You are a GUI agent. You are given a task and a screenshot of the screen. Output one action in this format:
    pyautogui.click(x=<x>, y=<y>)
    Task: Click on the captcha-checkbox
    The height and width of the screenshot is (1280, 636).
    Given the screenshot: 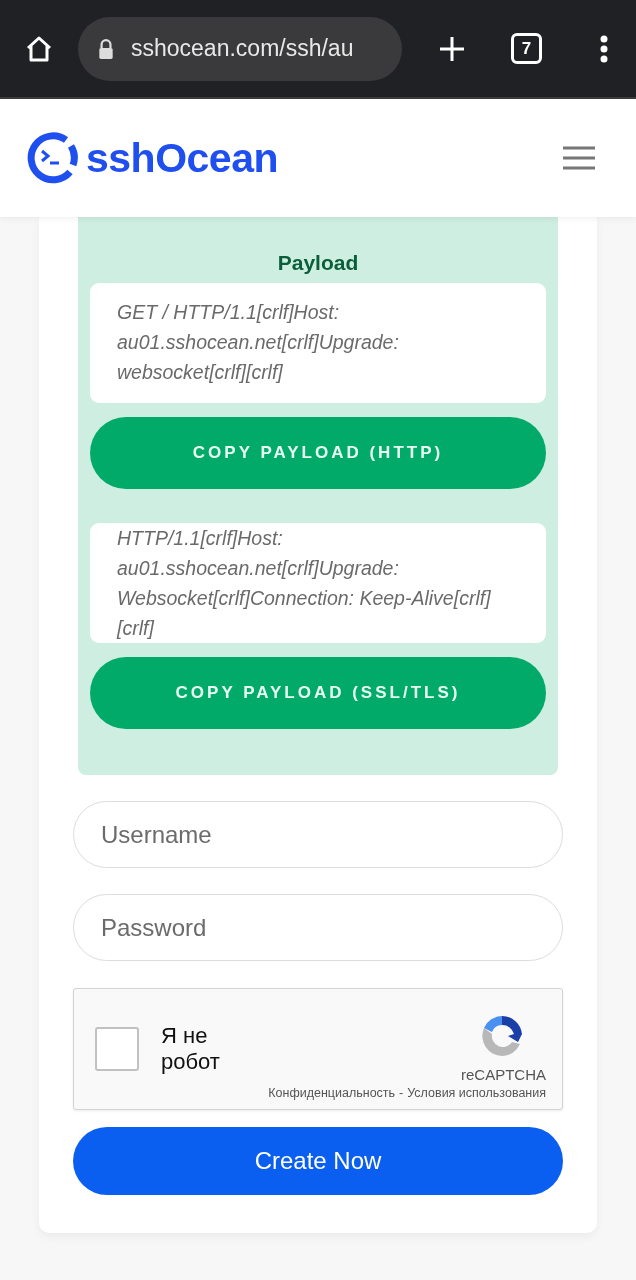 What is the action you would take?
    pyautogui.click(x=117, y=1049)
    